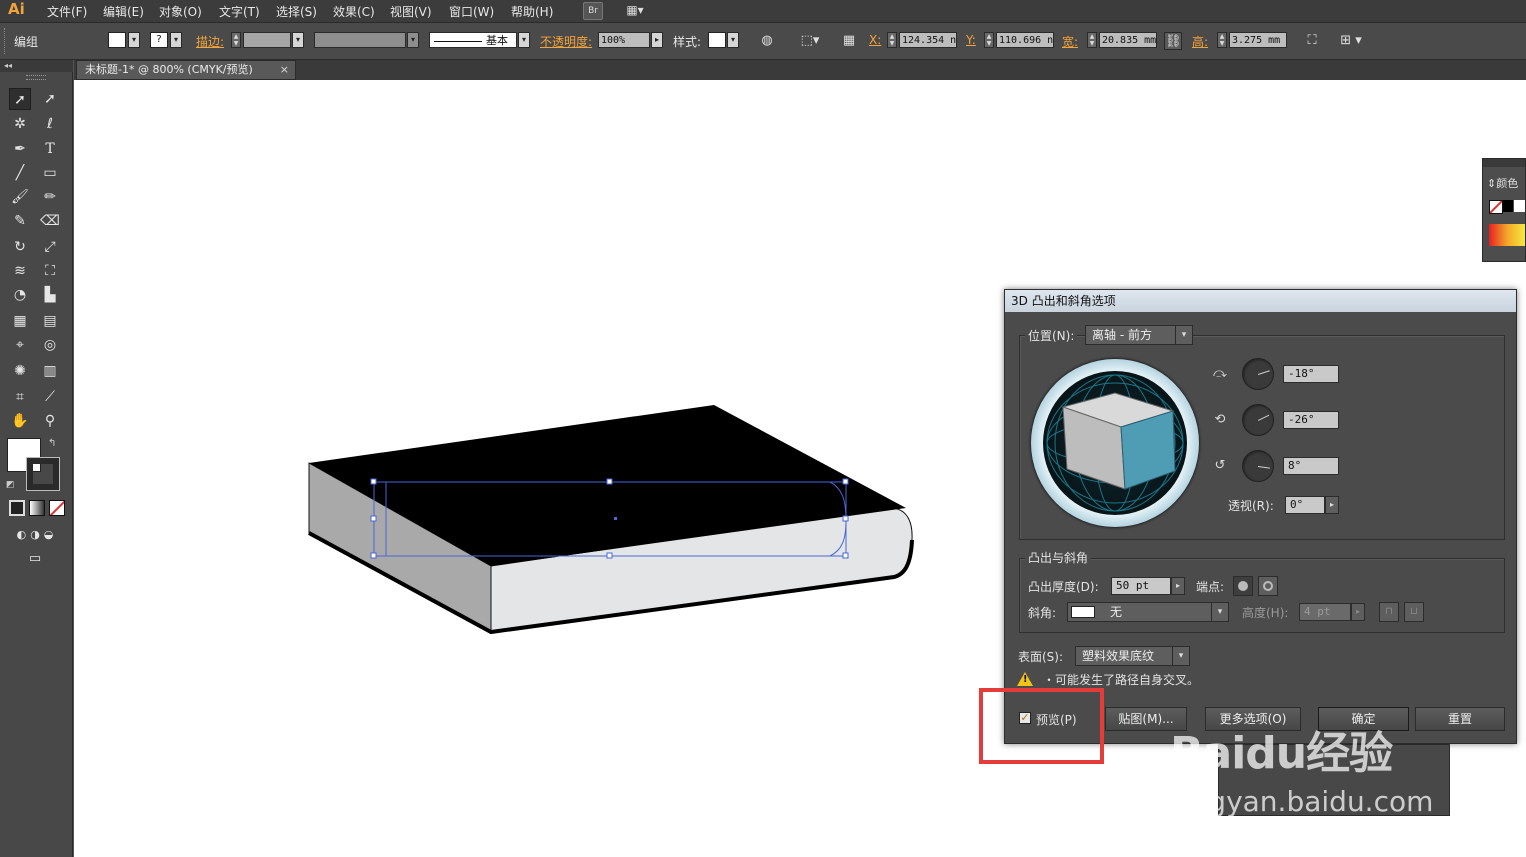  Describe the element at coordinates (1258, 374) in the screenshot. I see `x-rotation-dial` at that location.